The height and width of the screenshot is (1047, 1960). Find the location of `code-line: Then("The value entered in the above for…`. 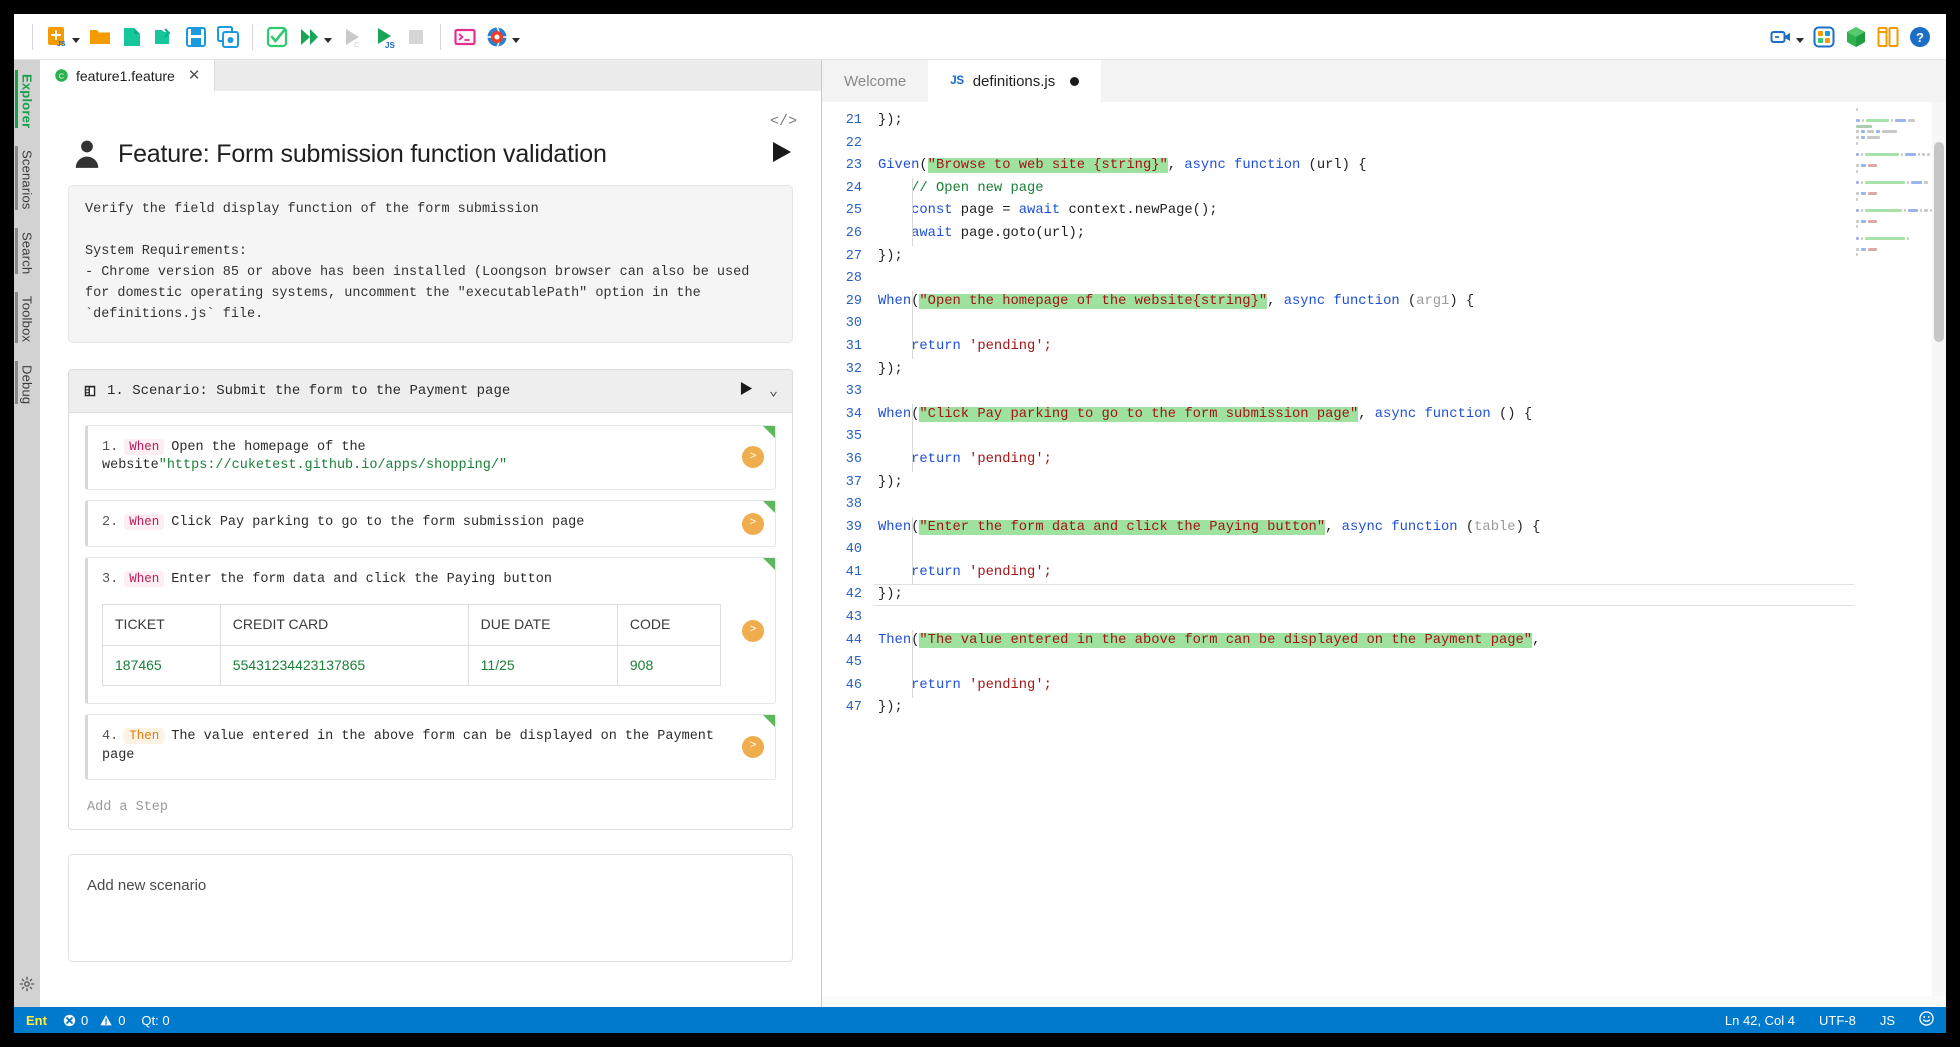

code-line: Then("The value entered in the above for… is located at coordinates (1412, 641).